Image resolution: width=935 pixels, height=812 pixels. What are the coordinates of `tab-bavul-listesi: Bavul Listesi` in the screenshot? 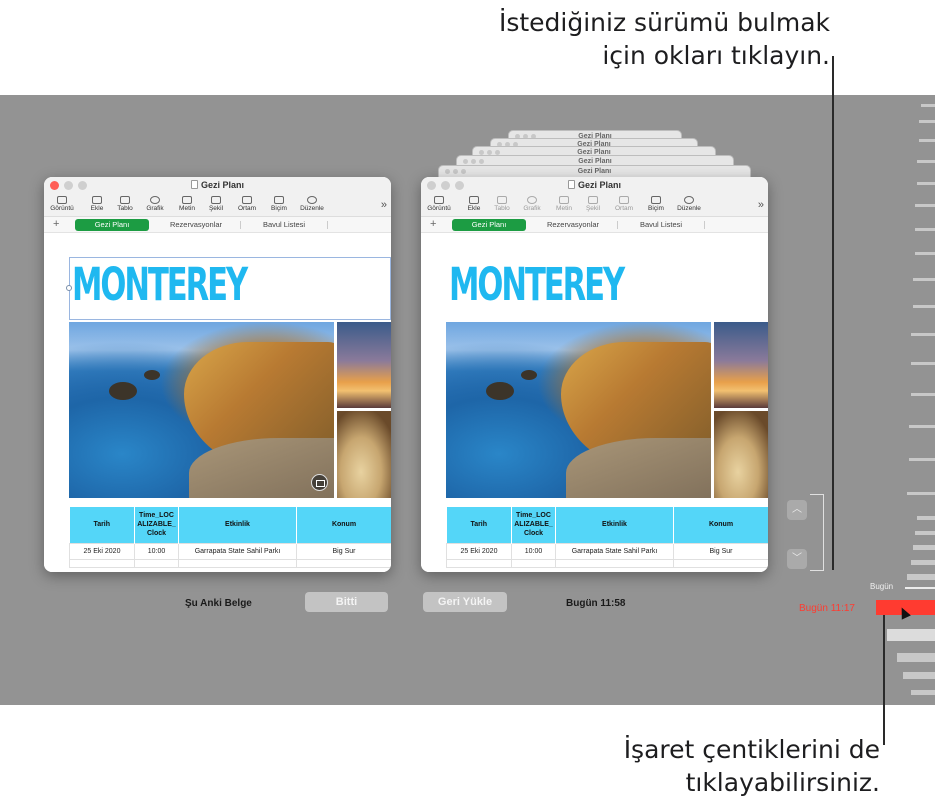 It's located at (284, 225).